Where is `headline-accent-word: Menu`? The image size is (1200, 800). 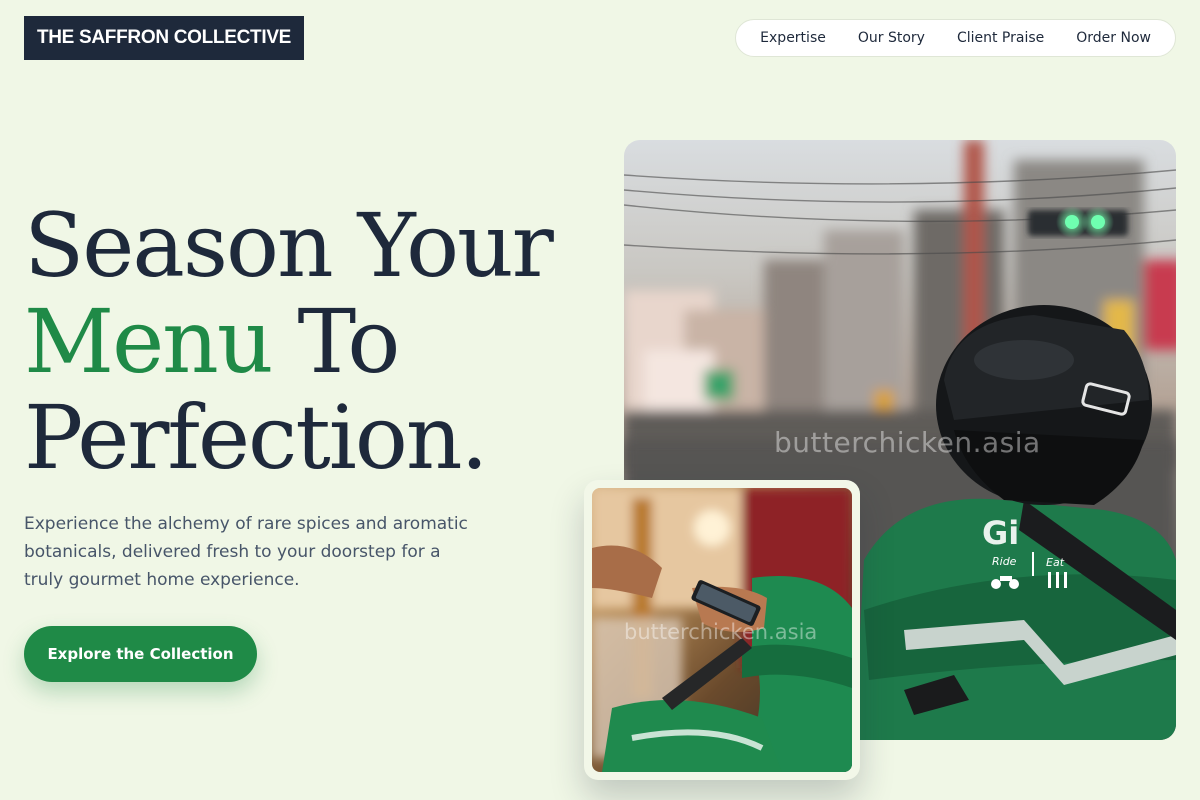
headline-accent-word: Menu is located at coordinates (149, 341).